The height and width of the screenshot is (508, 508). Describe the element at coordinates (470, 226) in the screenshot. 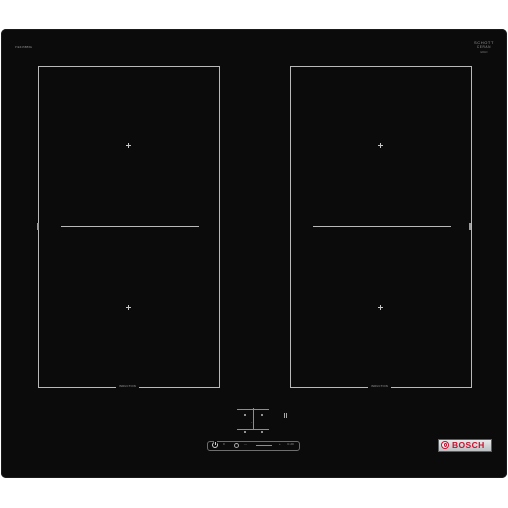

I see `combi-mark-right` at that location.